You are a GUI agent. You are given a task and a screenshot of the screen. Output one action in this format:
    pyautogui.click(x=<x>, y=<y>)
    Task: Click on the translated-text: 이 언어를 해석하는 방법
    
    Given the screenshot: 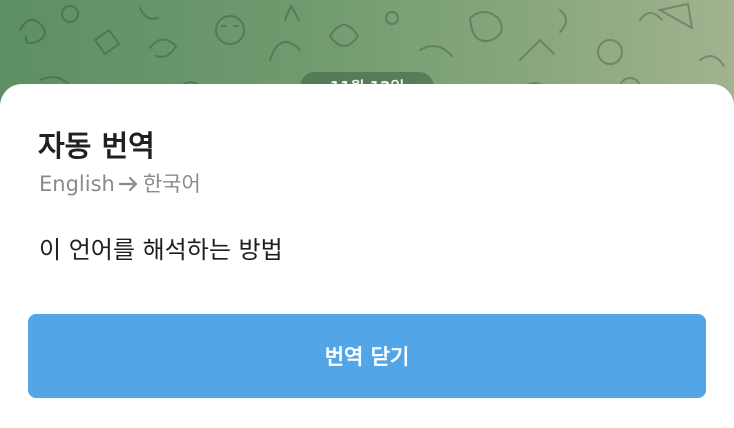 What is the action you would take?
    pyautogui.click(x=161, y=250)
    